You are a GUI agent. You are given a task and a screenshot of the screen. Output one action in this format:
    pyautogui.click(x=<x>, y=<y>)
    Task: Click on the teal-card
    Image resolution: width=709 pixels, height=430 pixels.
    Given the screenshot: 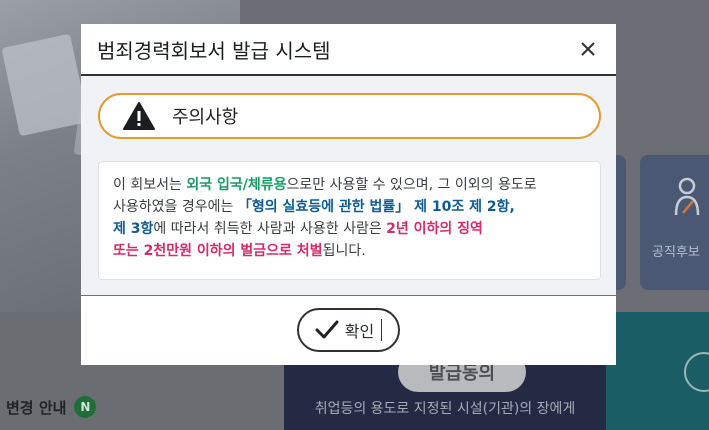 What is the action you would take?
    pyautogui.click(x=657, y=371)
    